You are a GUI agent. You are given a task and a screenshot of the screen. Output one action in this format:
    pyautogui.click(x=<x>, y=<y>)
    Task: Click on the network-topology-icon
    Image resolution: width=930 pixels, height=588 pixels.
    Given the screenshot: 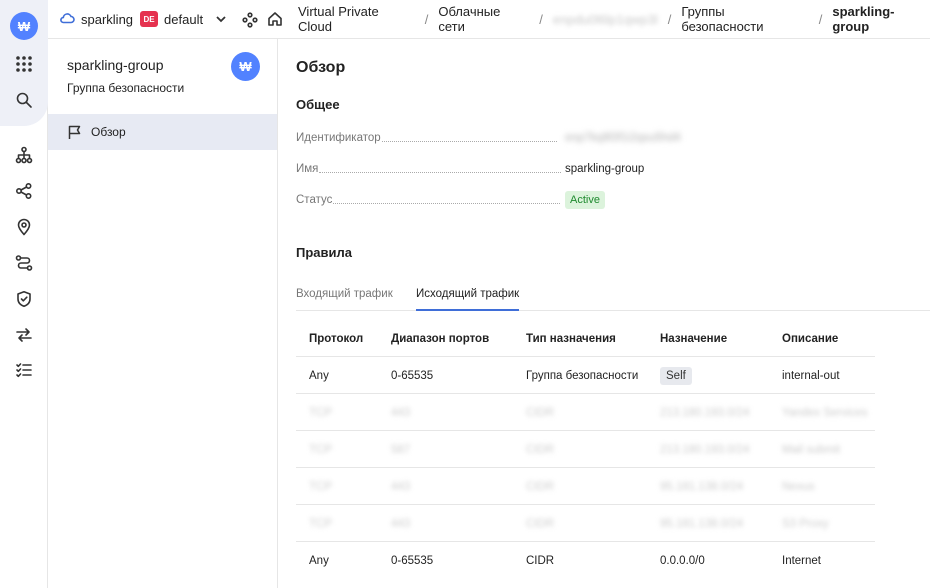 What is the action you would take?
    pyautogui.click(x=24, y=155)
    